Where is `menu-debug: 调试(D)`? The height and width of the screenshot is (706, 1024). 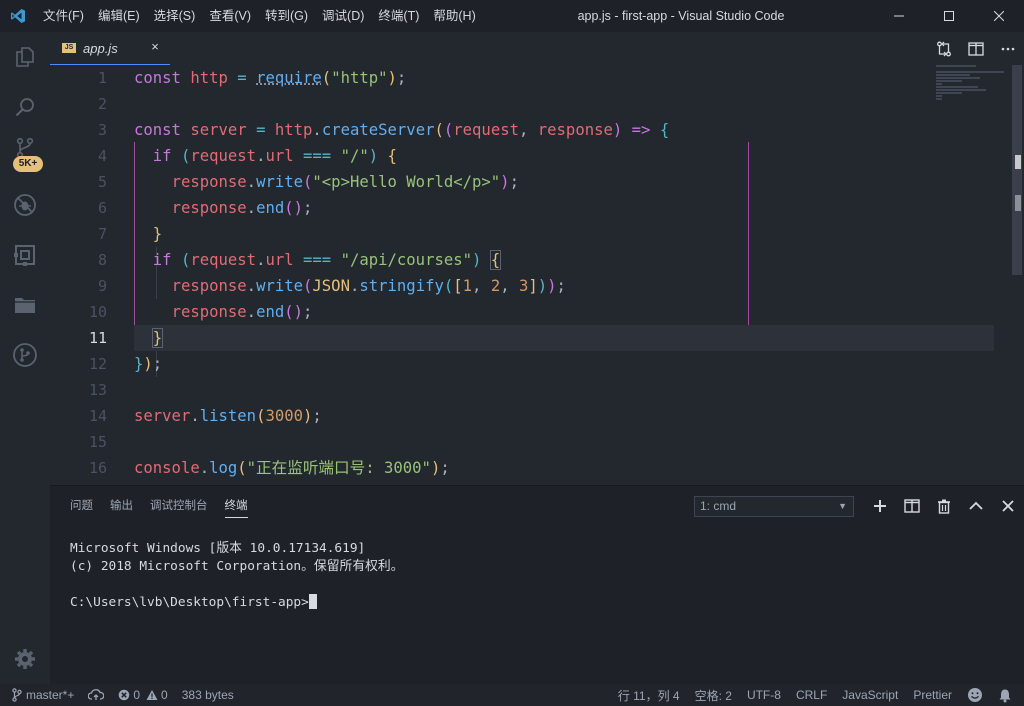
menu-debug: 调试(D) is located at coordinates (343, 16).